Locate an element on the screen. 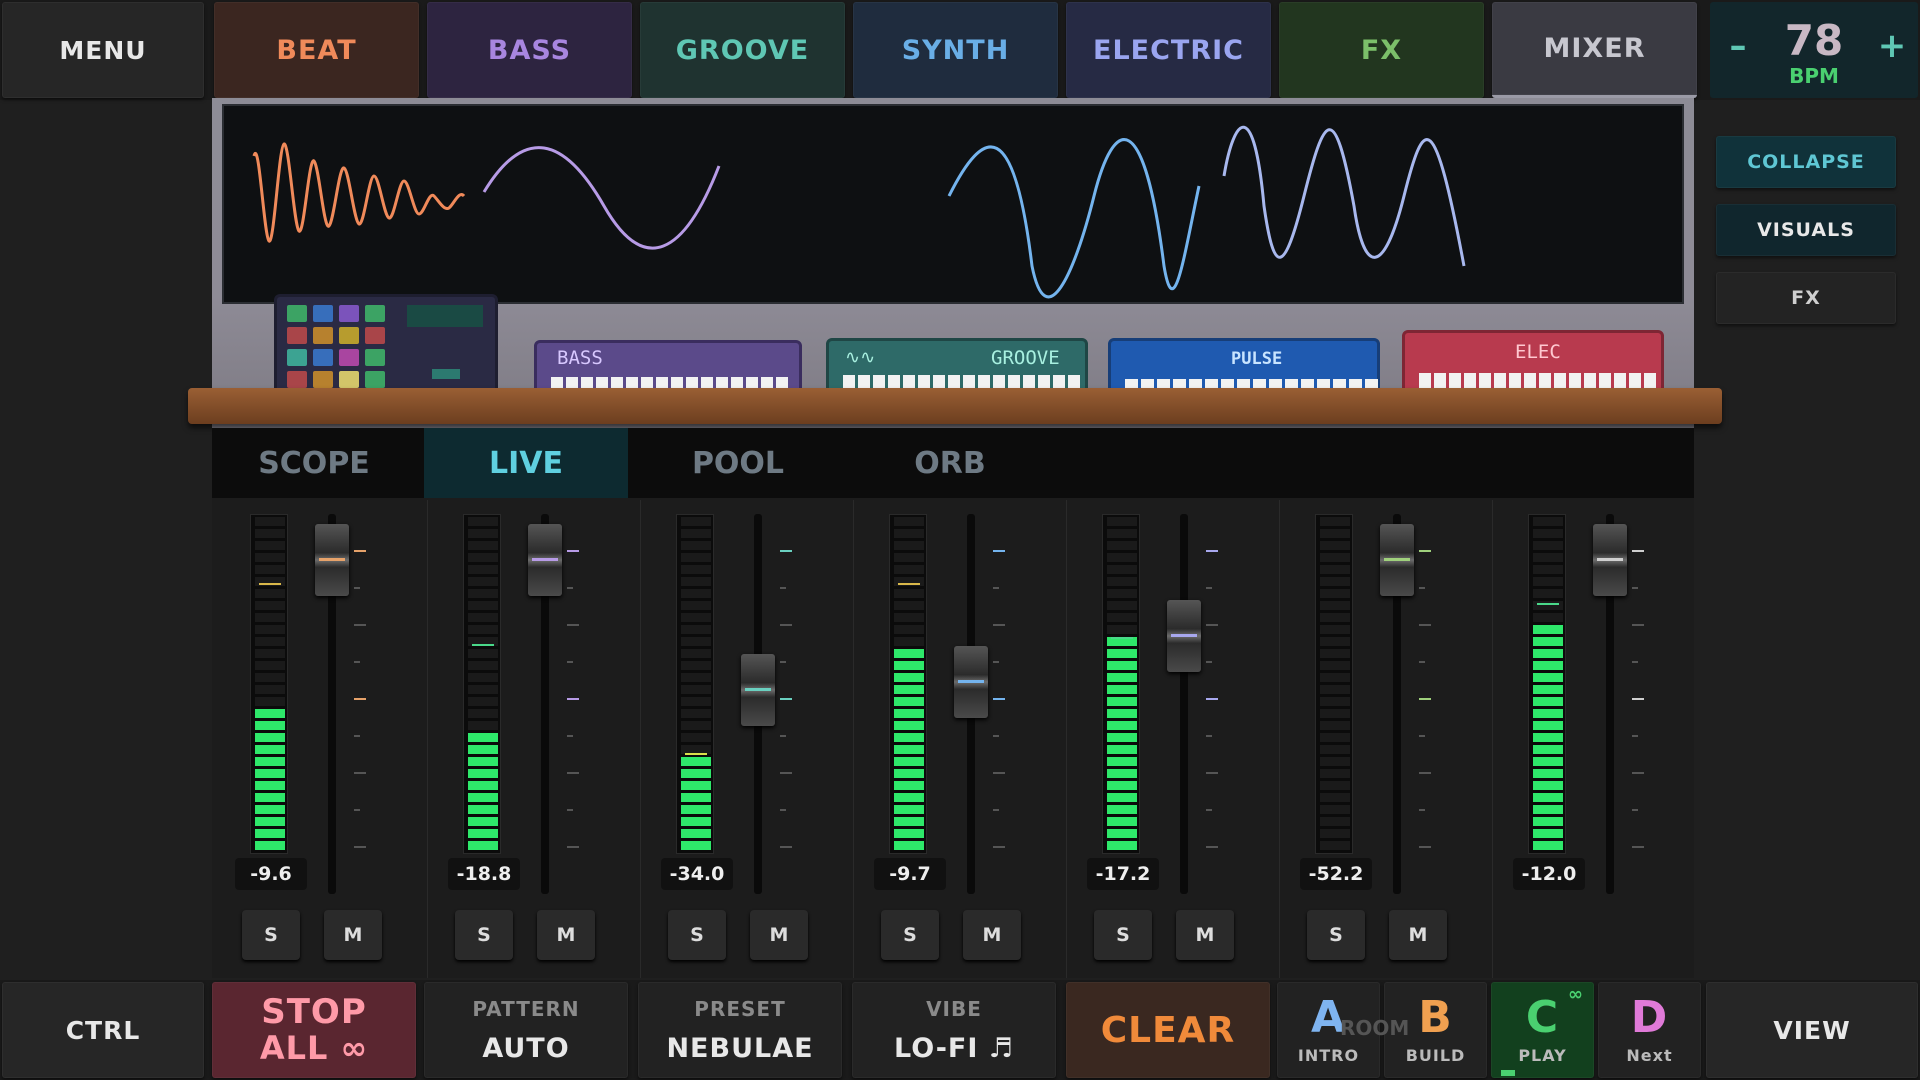 This screenshot has height=1080, width=1920. beat-waveform is located at coordinates (359, 192).